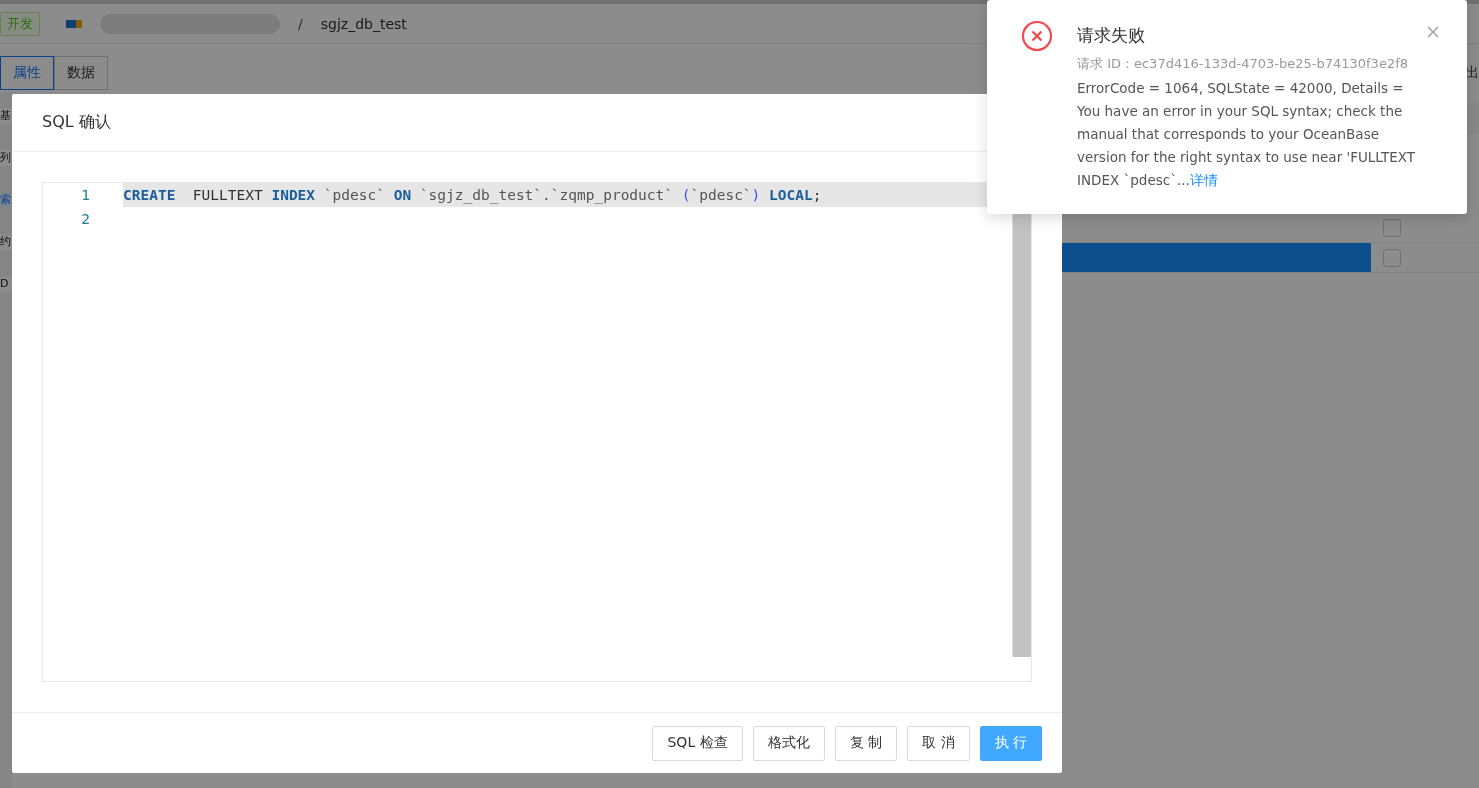  I want to click on dialog-button: 取 消, so click(938, 743).